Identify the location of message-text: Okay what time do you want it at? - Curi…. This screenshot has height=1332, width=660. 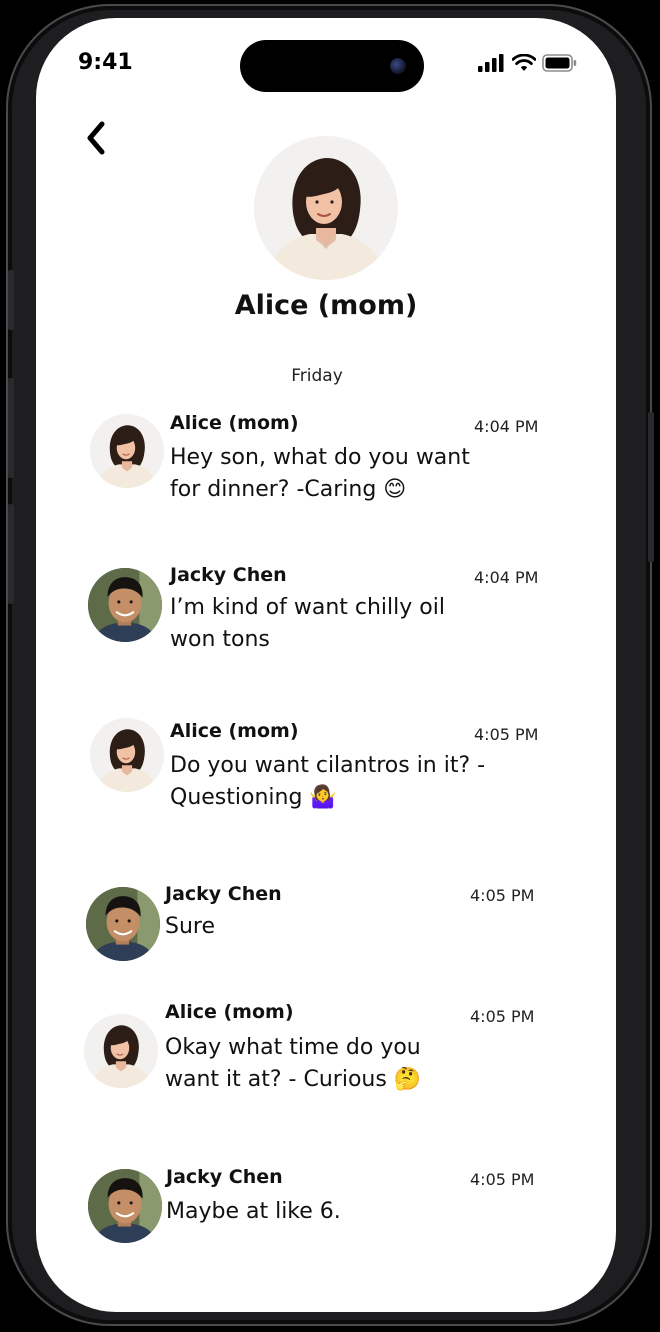
(293, 1063).